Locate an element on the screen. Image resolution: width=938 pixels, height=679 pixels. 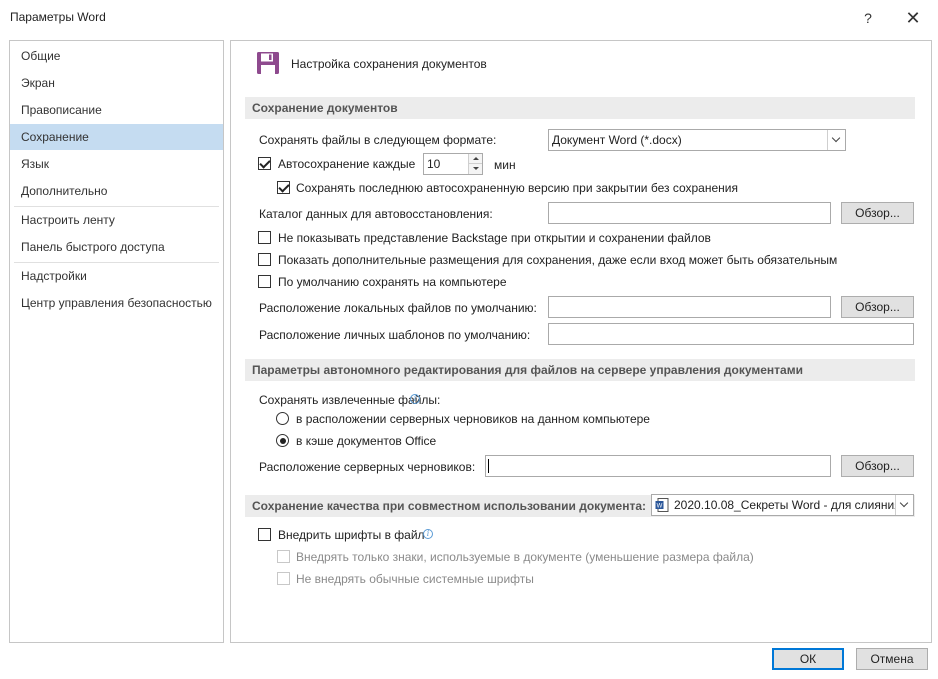
embed-fonts-checkbox is located at coordinates (264, 534).